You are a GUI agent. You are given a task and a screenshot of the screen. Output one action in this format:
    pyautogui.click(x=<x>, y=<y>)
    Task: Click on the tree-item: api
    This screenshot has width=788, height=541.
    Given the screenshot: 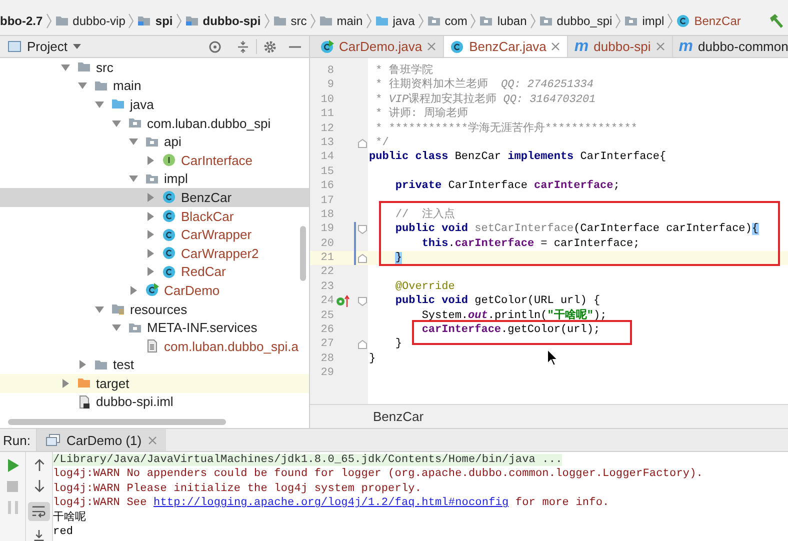 What is the action you would take?
    pyautogui.click(x=154, y=141)
    